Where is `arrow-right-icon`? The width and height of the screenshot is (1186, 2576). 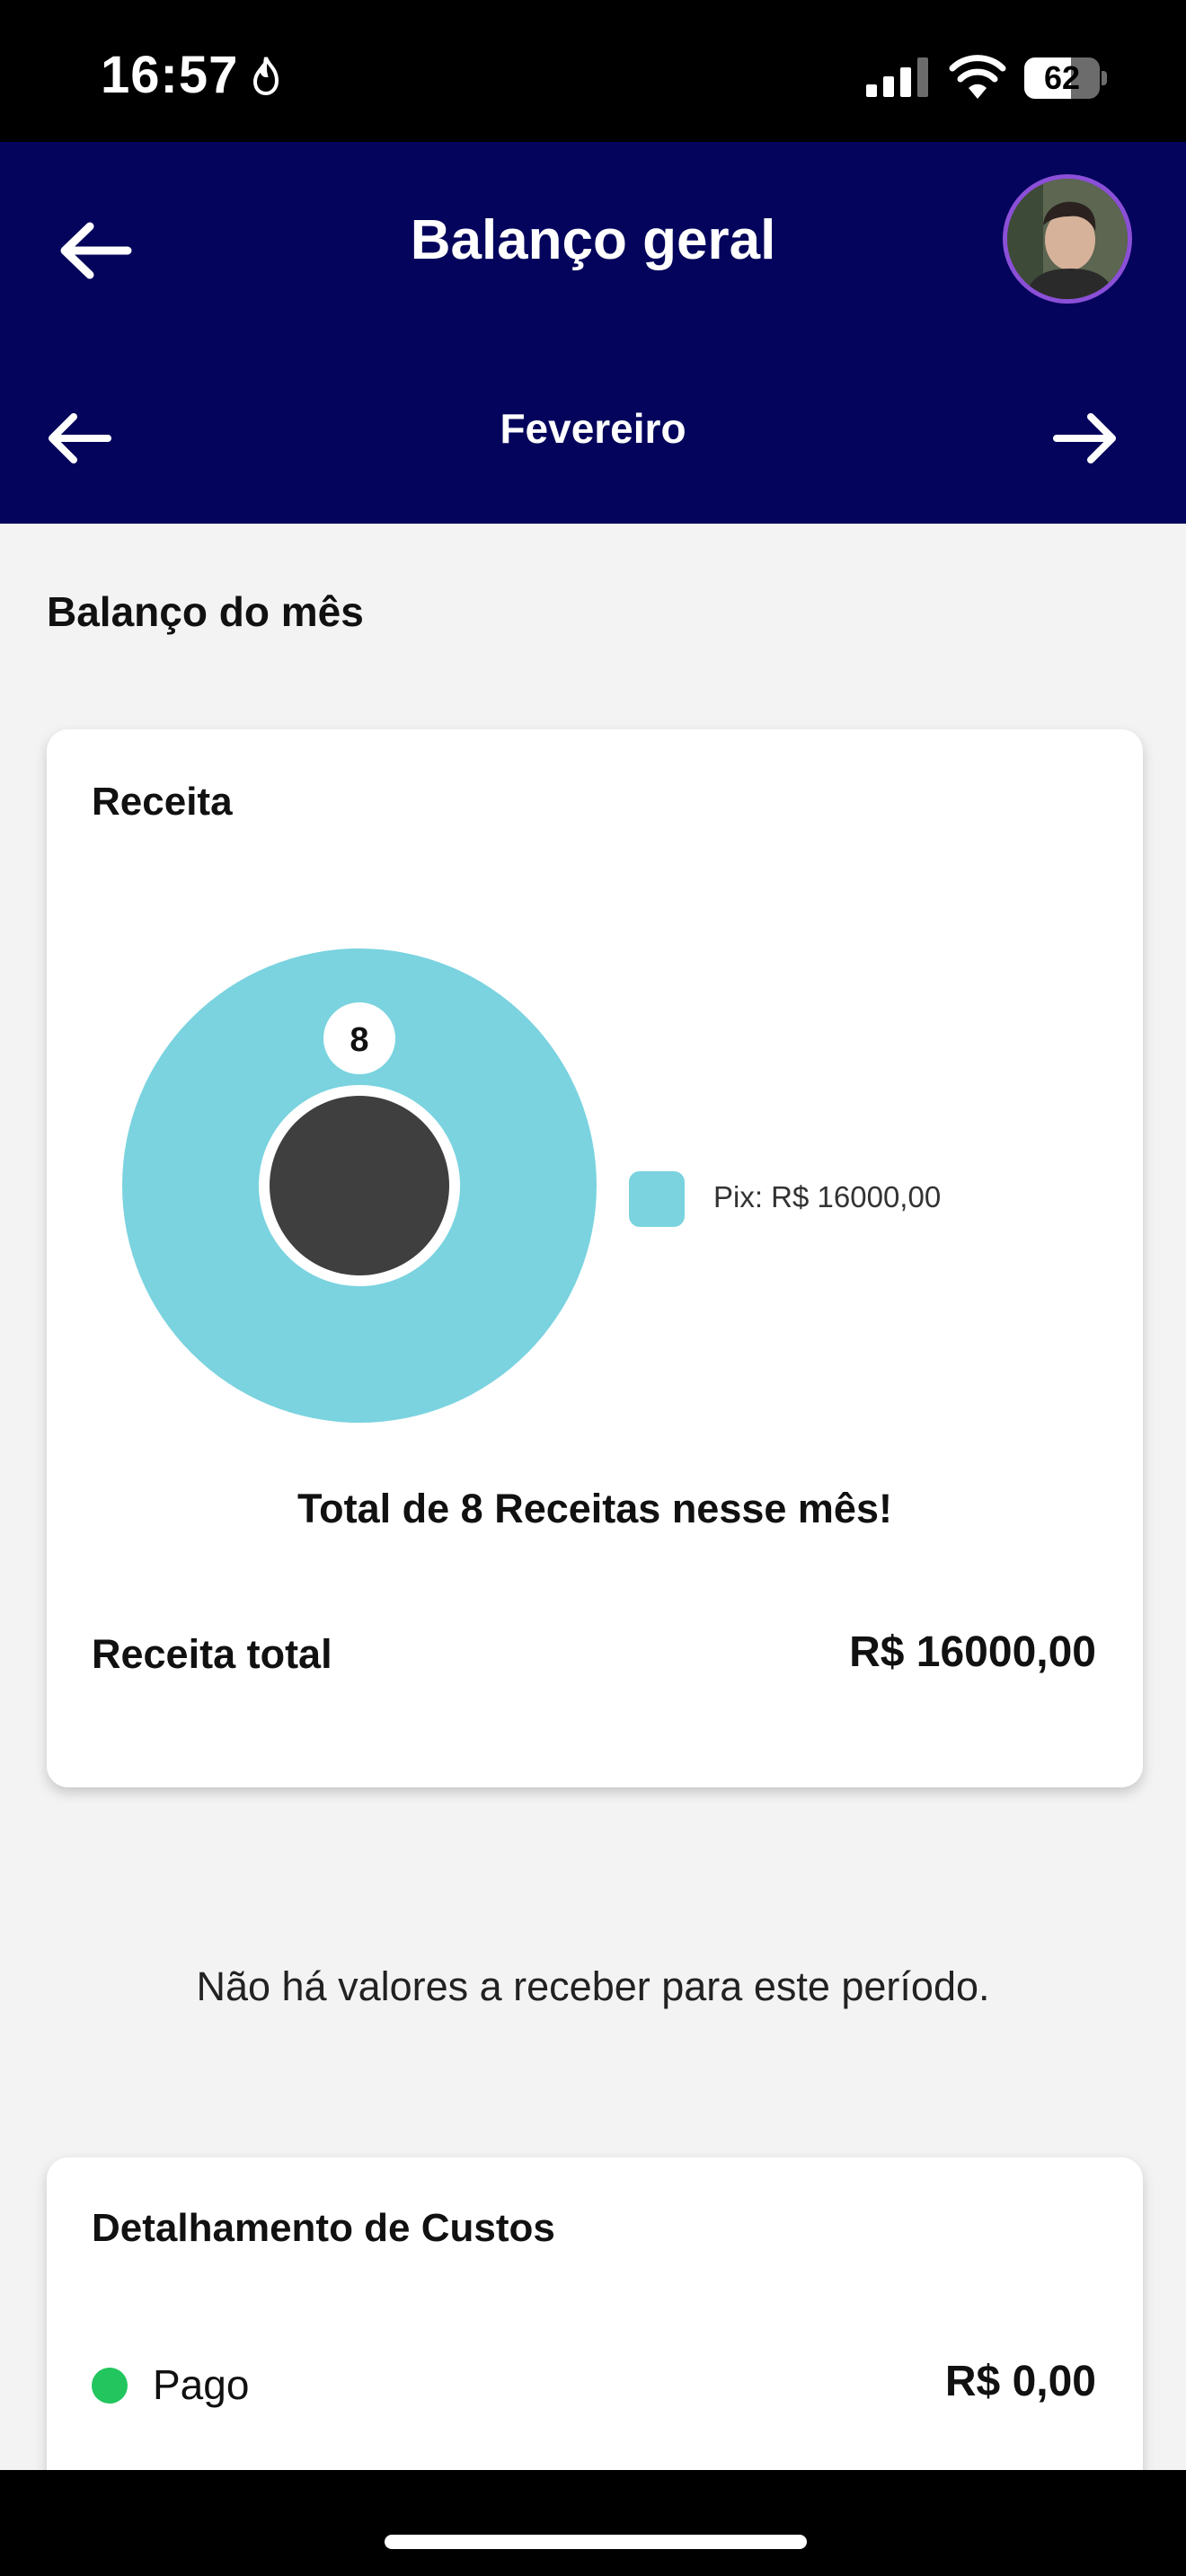
arrow-right-icon is located at coordinates (1084, 438).